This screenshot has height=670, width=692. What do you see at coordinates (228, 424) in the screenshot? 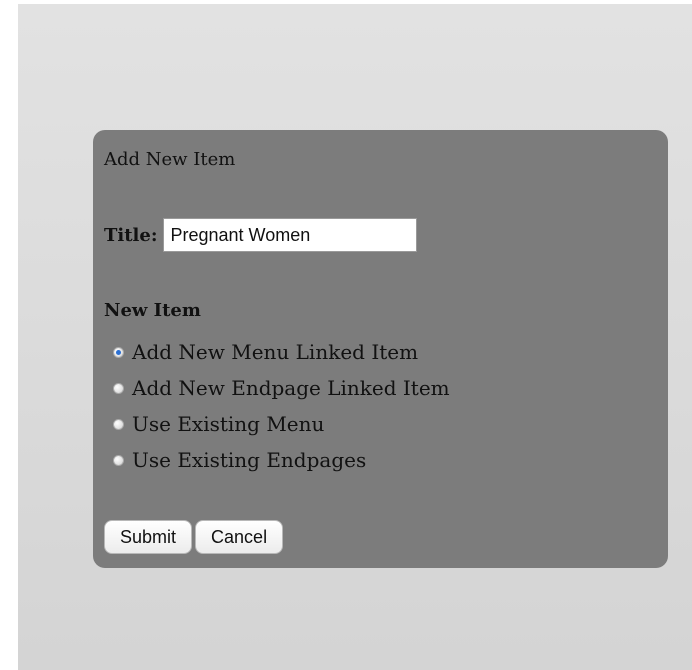
I see `option-label: Use Existing Menu` at bounding box center [228, 424].